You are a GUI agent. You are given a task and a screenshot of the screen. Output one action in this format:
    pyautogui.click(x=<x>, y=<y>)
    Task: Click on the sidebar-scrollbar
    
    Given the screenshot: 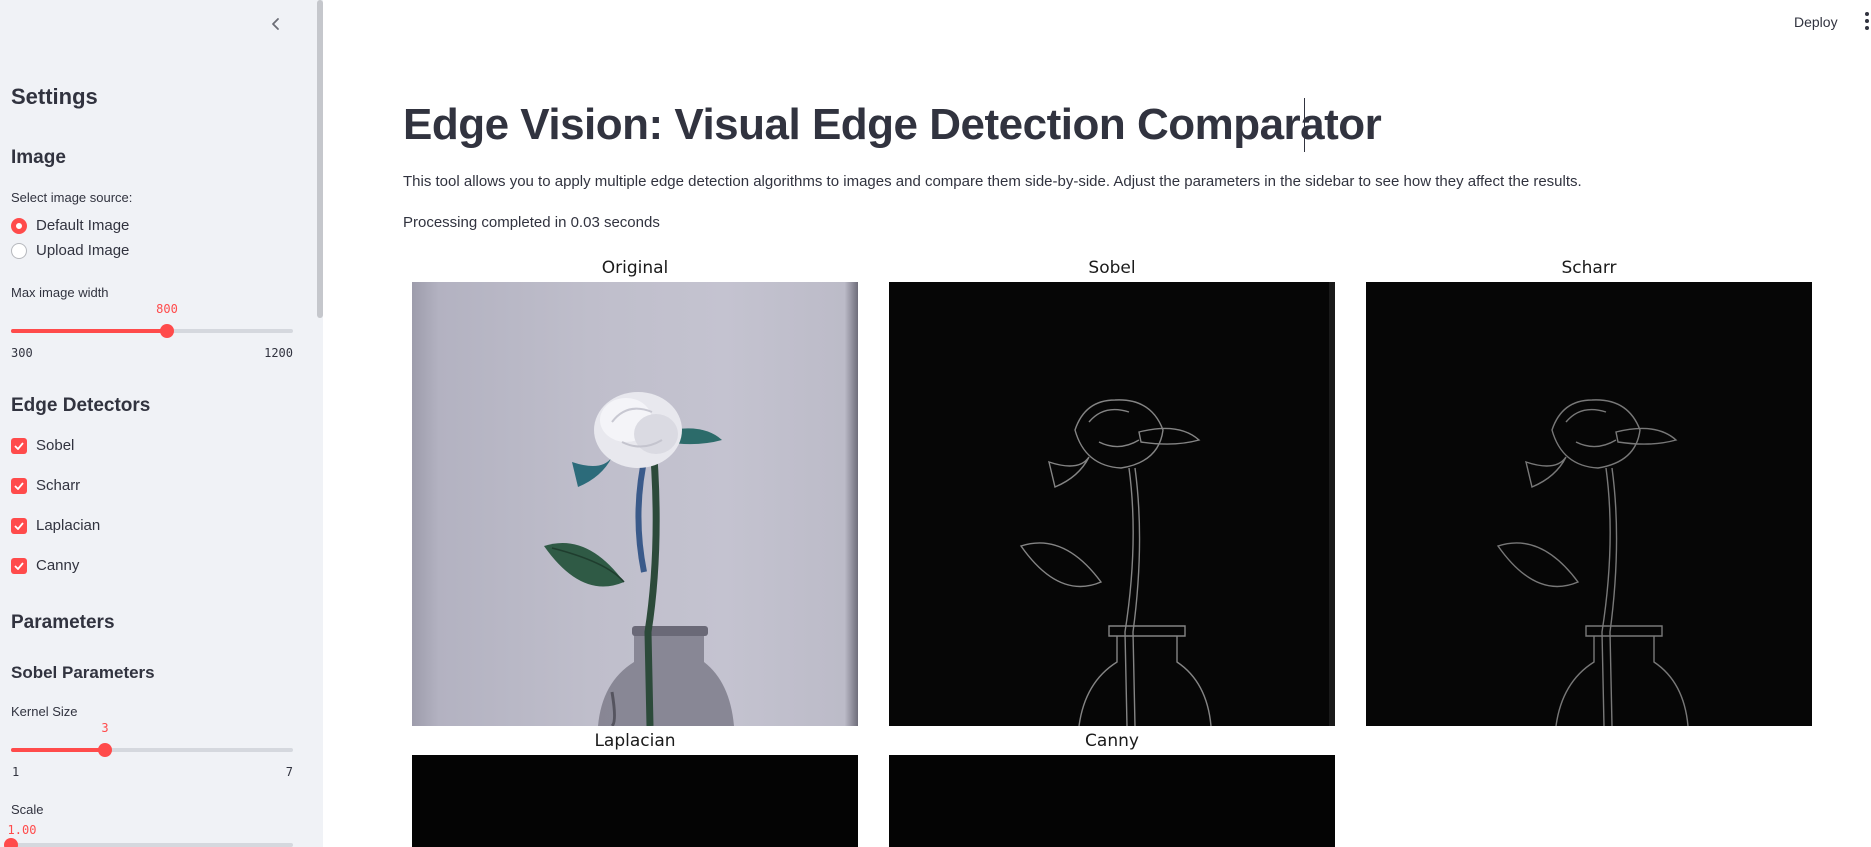 What is the action you would take?
    pyautogui.click(x=320, y=159)
    